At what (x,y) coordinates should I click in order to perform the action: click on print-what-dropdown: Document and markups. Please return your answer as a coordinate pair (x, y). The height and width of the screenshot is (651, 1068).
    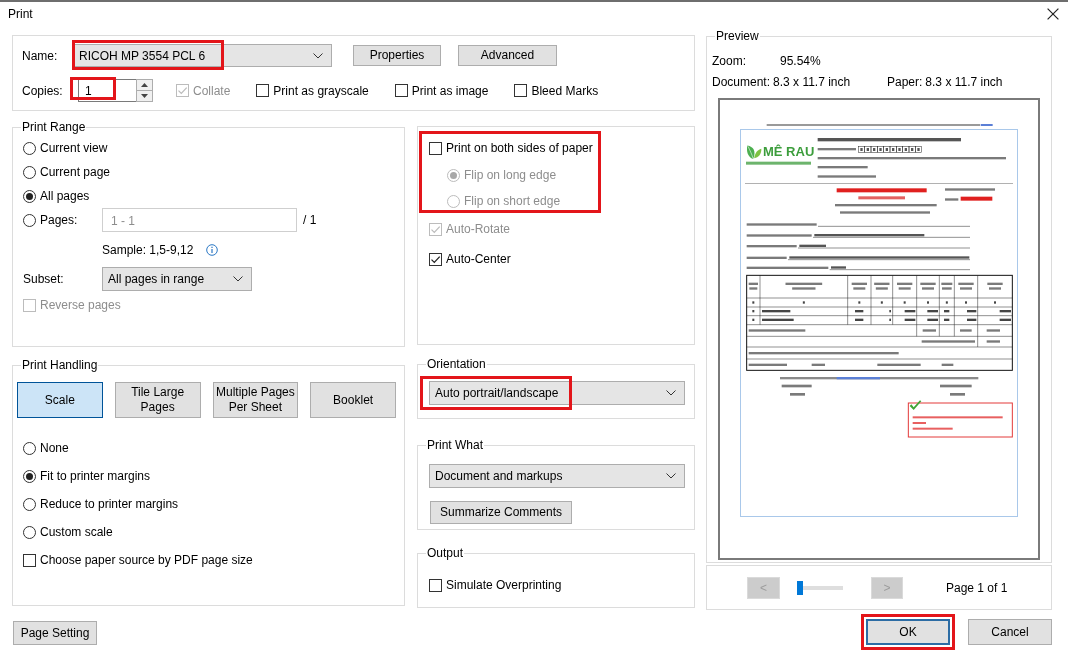
    Looking at the image, I should click on (557, 476).